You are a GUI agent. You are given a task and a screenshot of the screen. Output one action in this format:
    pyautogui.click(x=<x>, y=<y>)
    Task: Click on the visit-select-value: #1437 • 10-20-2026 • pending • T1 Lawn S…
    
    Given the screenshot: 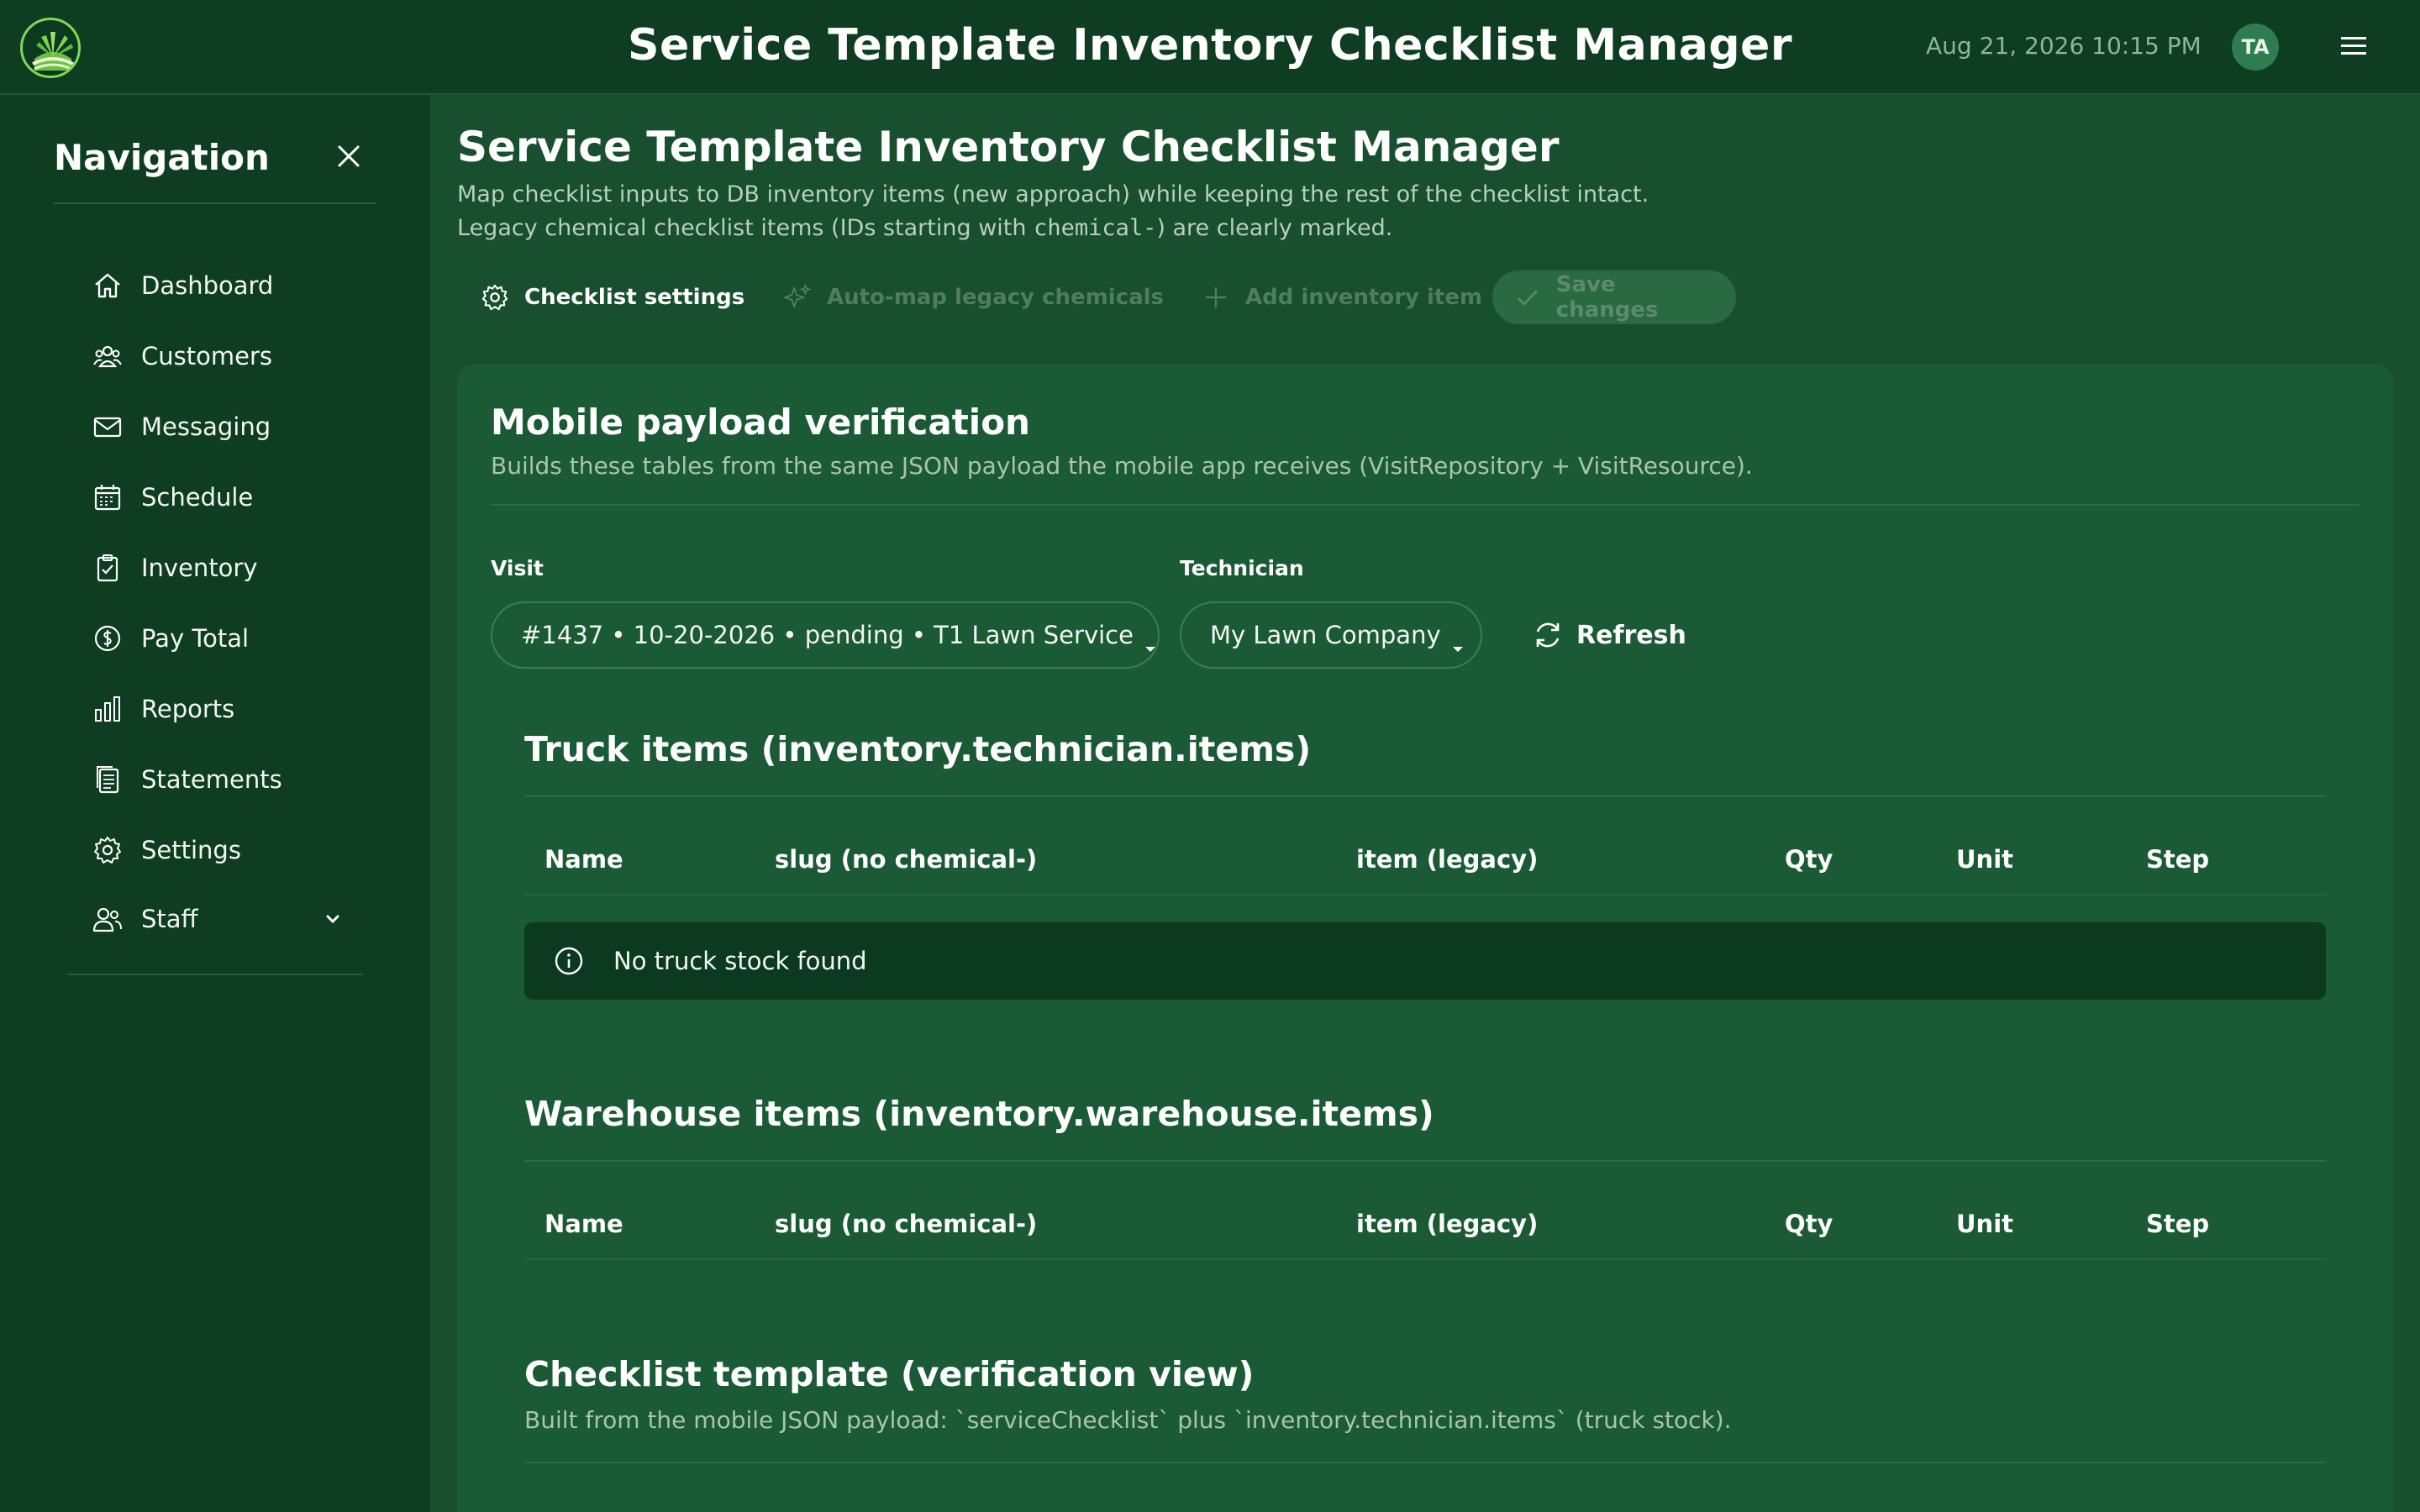 What is the action you would take?
    pyautogui.click(x=827, y=635)
    